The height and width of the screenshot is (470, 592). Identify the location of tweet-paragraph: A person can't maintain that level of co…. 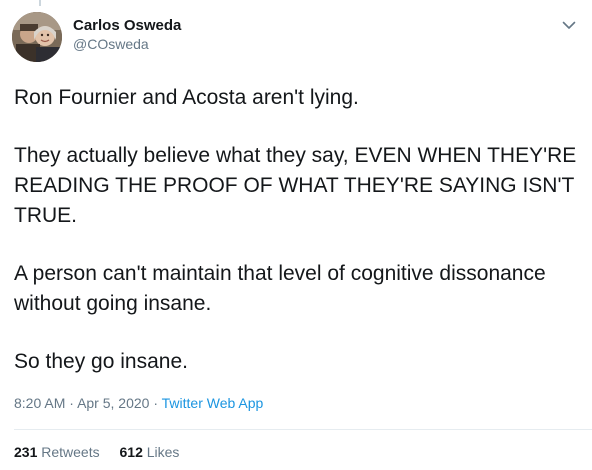
(280, 288).